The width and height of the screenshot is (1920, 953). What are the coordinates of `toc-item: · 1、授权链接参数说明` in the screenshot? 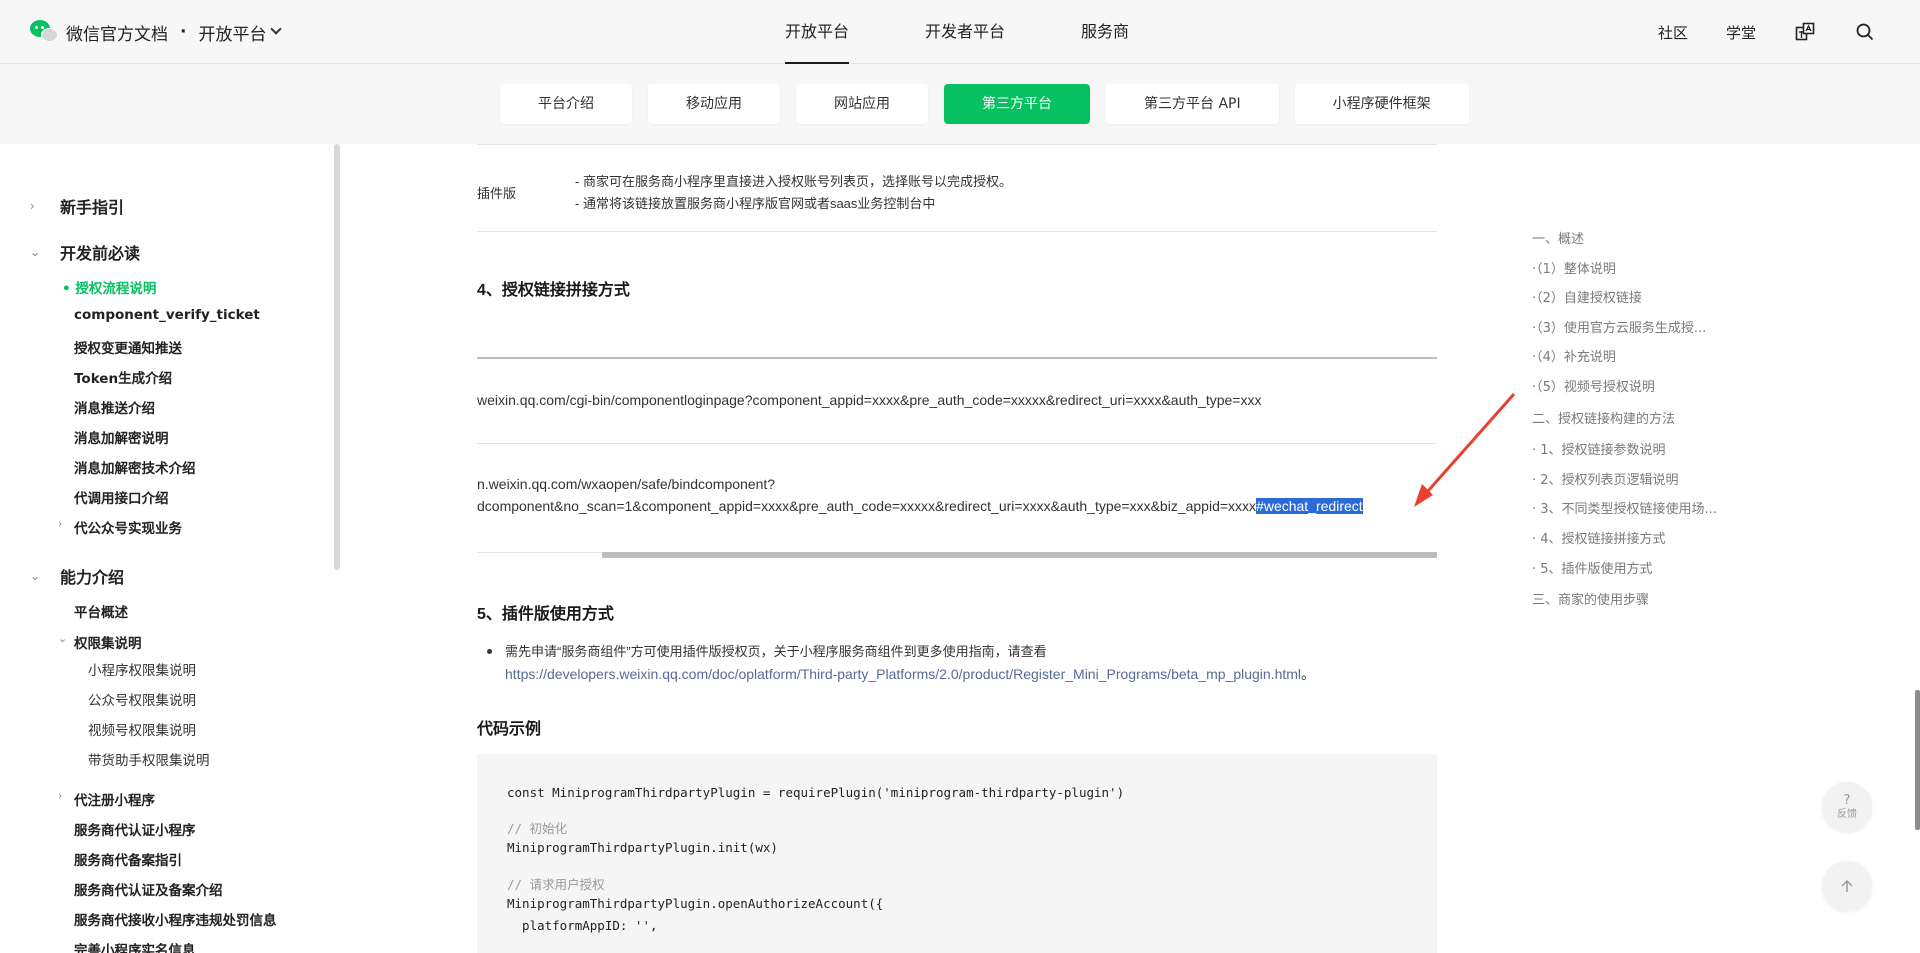 It's located at (1599, 448).